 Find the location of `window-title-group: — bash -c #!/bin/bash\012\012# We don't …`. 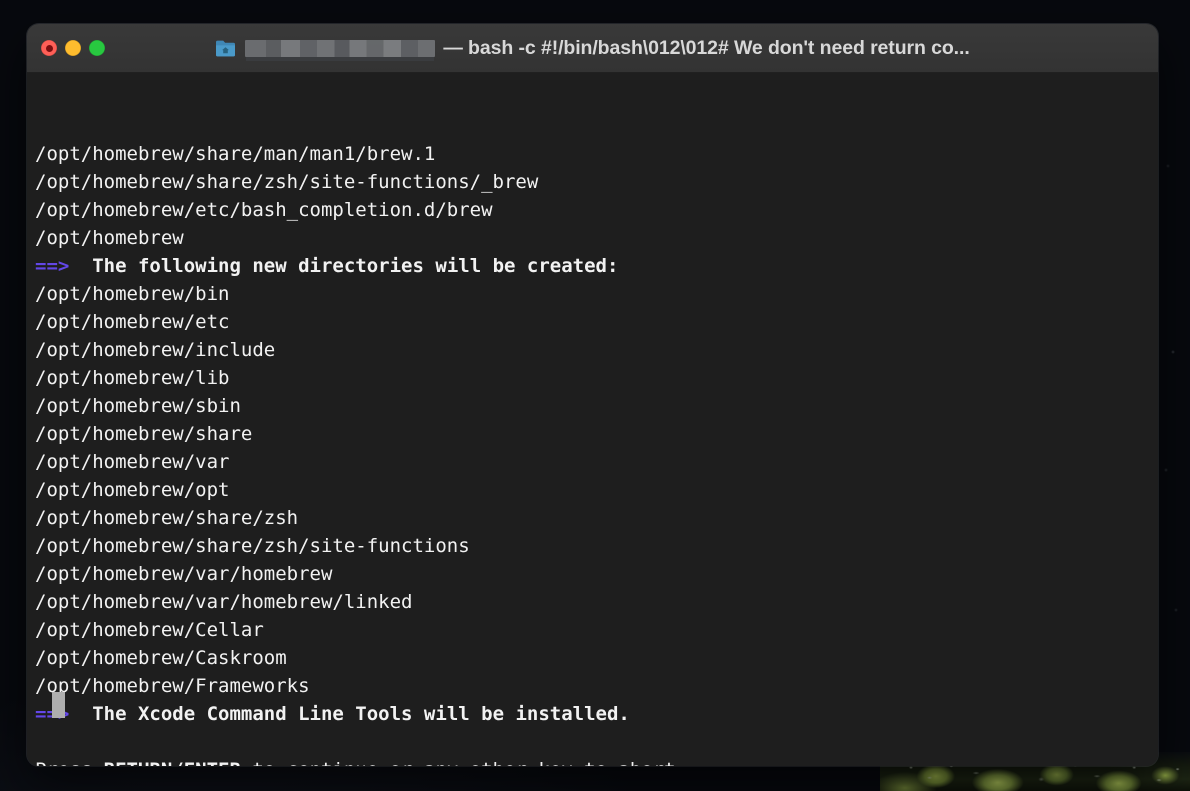

window-title-group: — bash -c #!/bin/bash\012\012# We don't … is located at coordinates (592, 48).